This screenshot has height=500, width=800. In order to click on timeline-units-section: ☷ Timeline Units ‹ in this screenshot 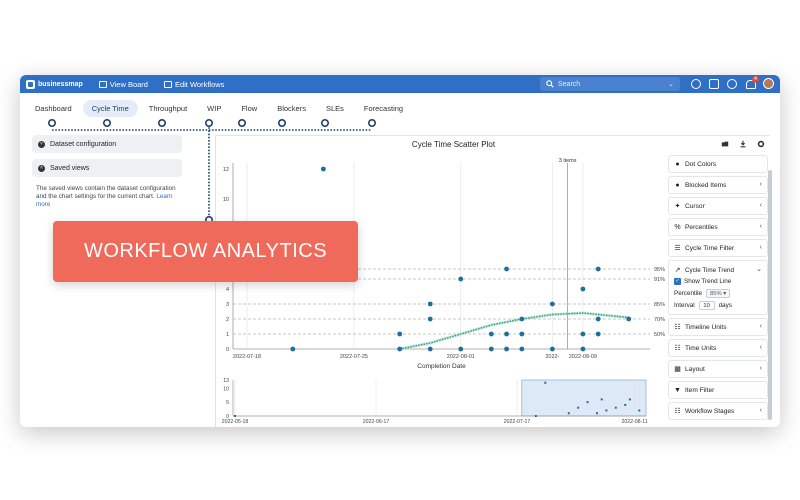, I will do `click(718, 327)`.